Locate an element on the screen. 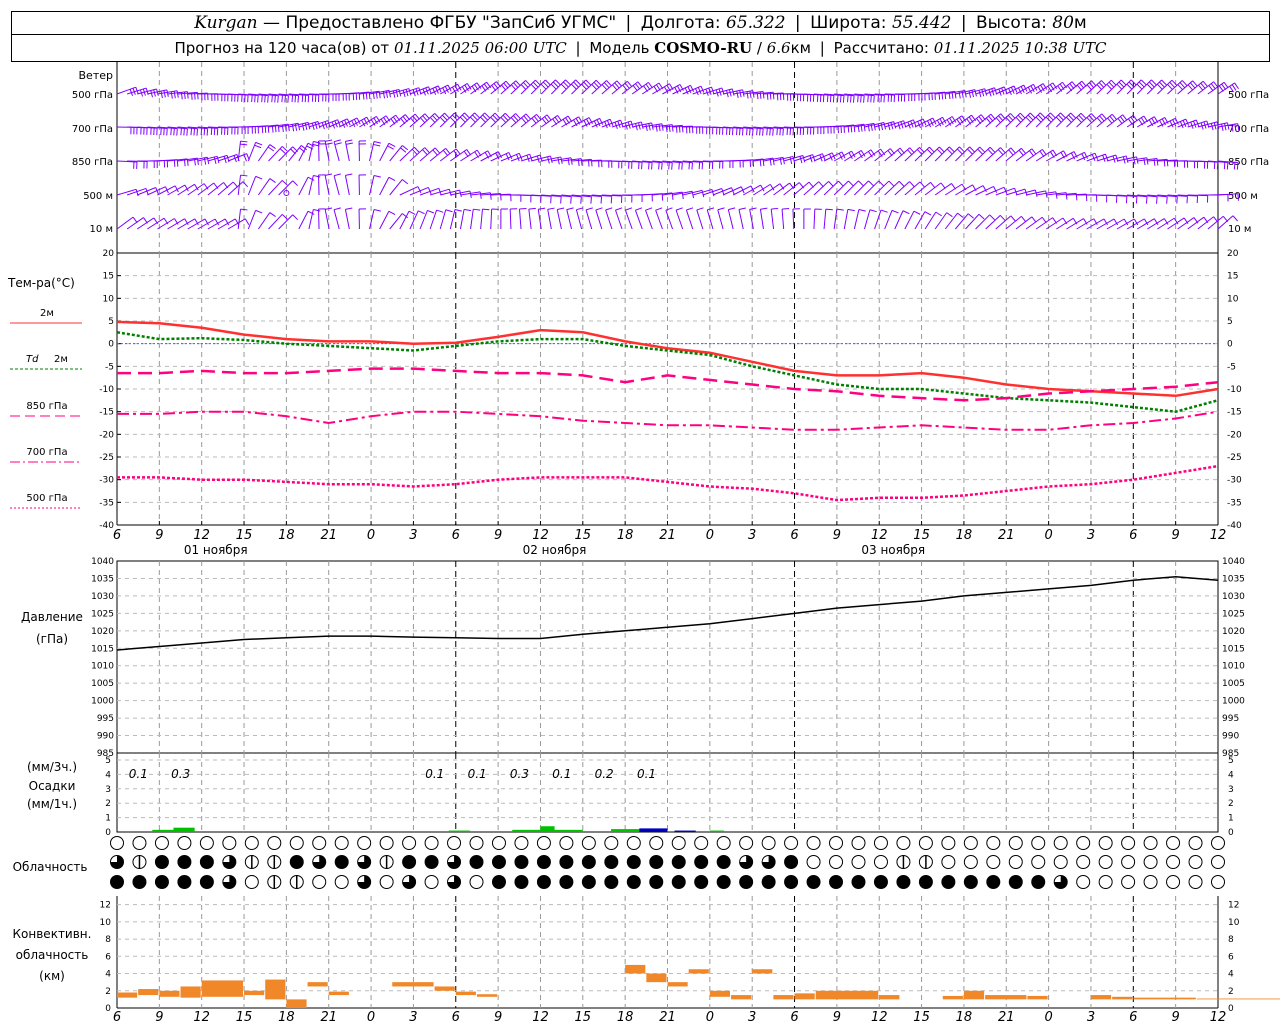 The width and height of the screenshot is (1280, 1024). conv-x-tick-label: 9 is located at coordinates (837, 1017).